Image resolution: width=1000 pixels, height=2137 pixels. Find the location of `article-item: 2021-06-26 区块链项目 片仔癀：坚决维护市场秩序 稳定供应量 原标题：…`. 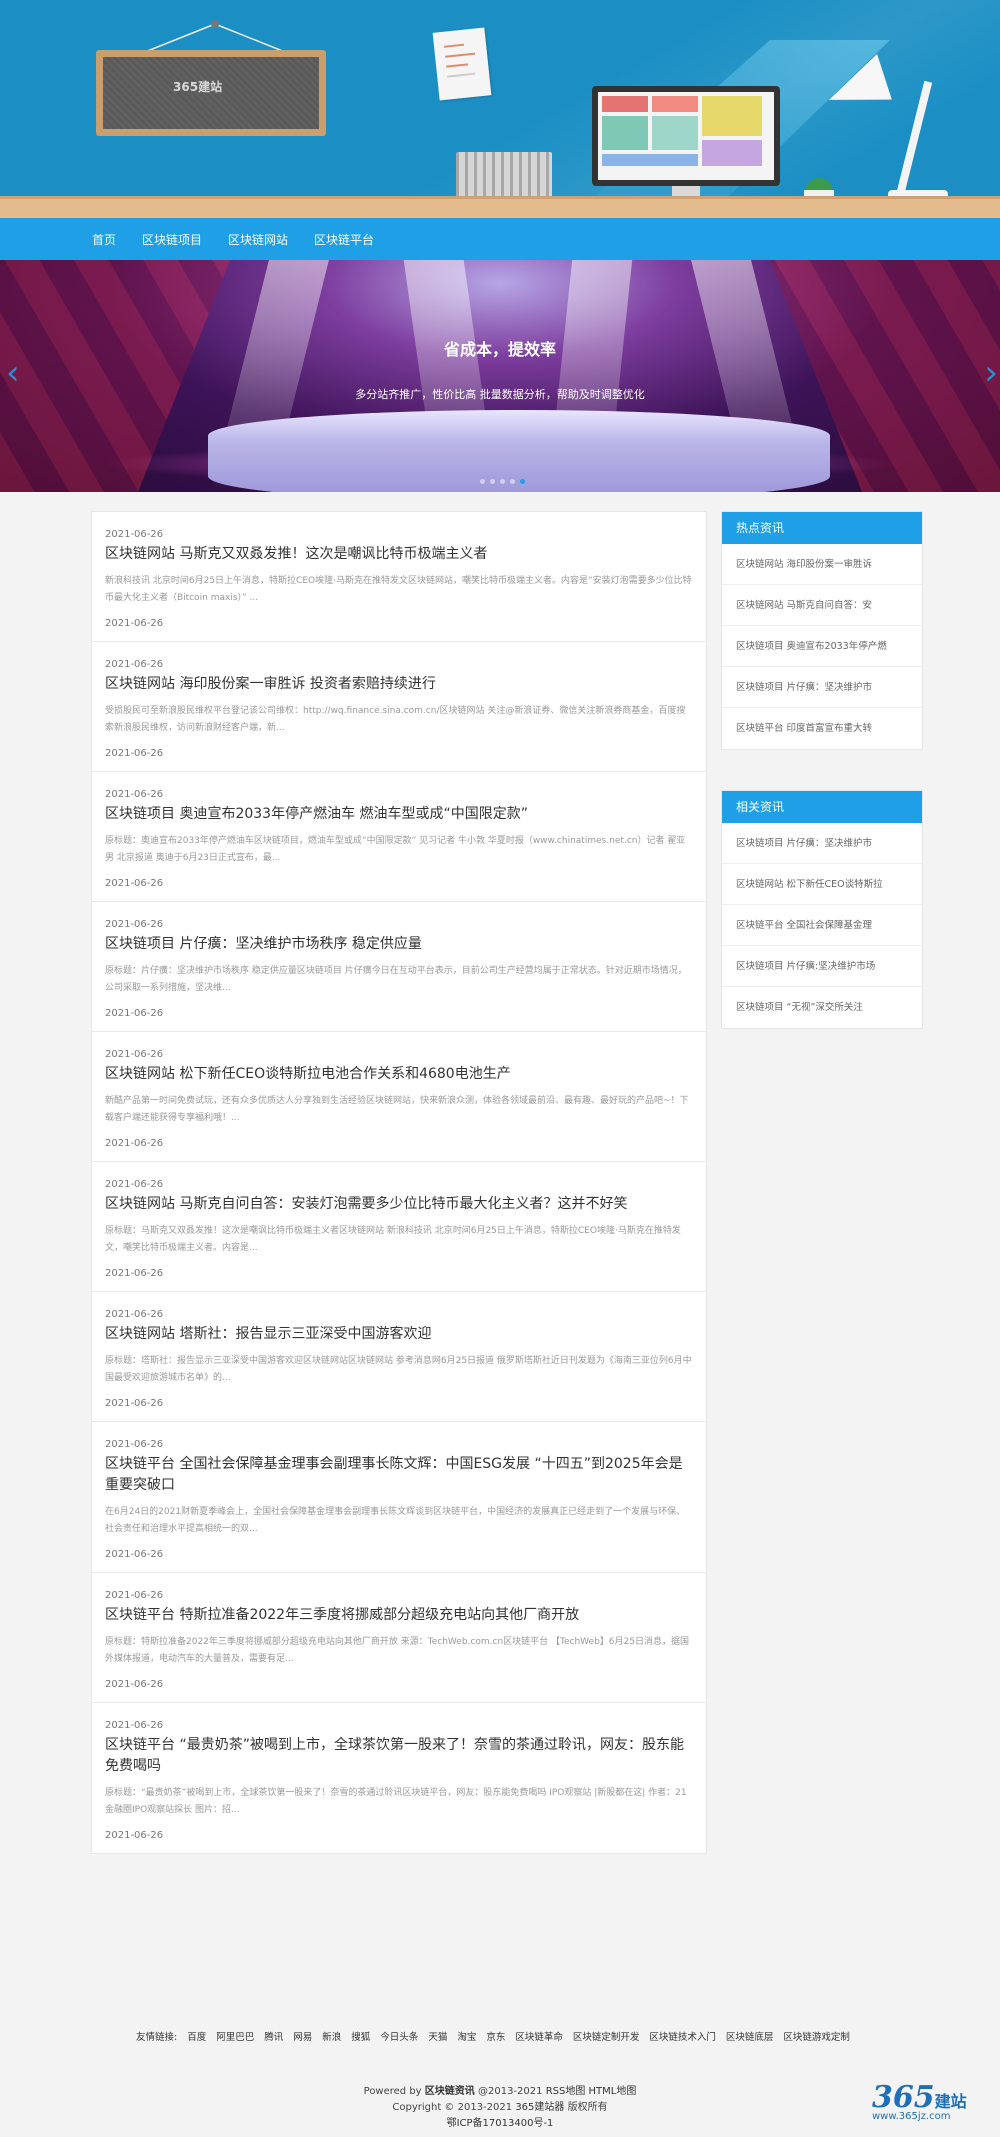

article-item: 2021-06-26 区块链项目 片仔癀：坚决维护市场秩序 稳定供应量 原标题：… is located at coordinates (399, 967).